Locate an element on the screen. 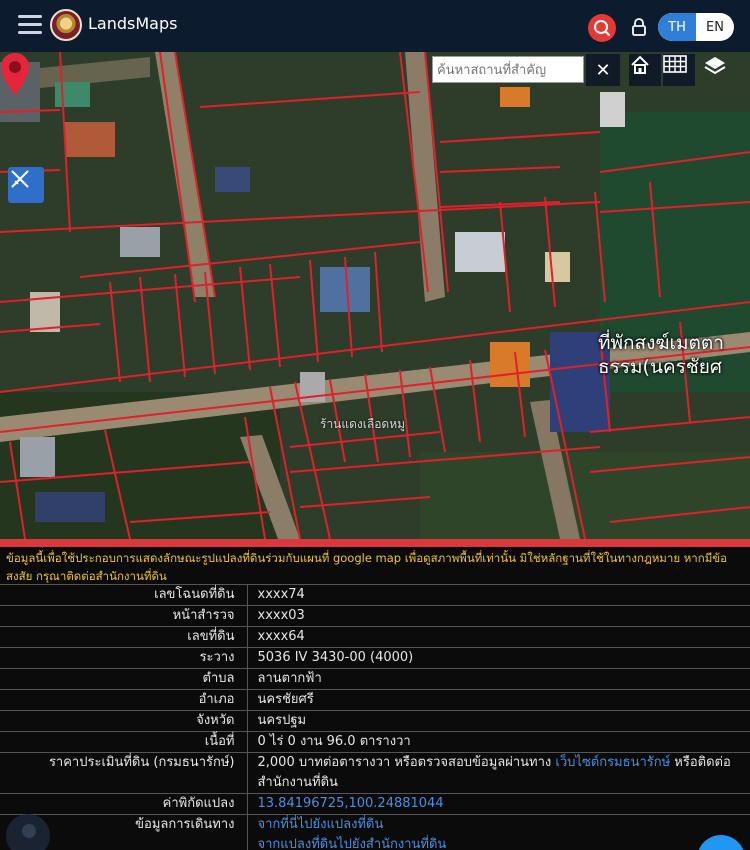  row-label: หน้าสำรวจ is located at coordinates (124, 616).